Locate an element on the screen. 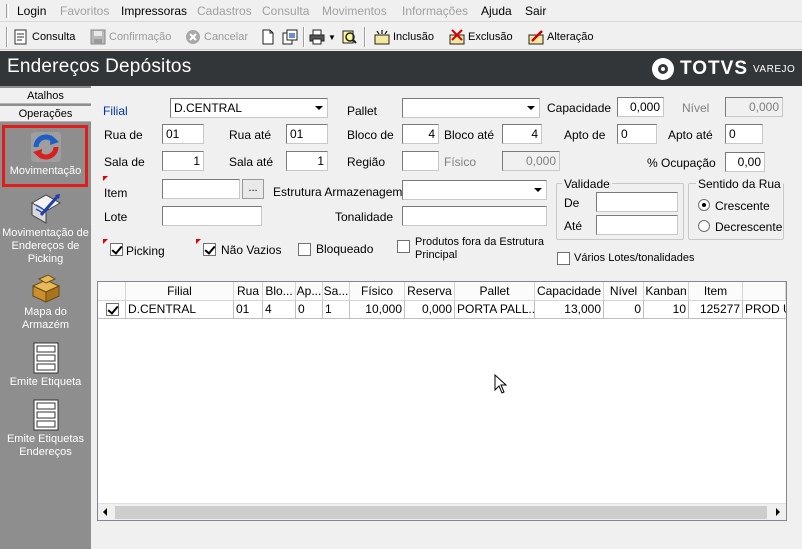 This screenshot has height=549, width=802. consulta-label: Consulta is located at coordinates (54, 37).